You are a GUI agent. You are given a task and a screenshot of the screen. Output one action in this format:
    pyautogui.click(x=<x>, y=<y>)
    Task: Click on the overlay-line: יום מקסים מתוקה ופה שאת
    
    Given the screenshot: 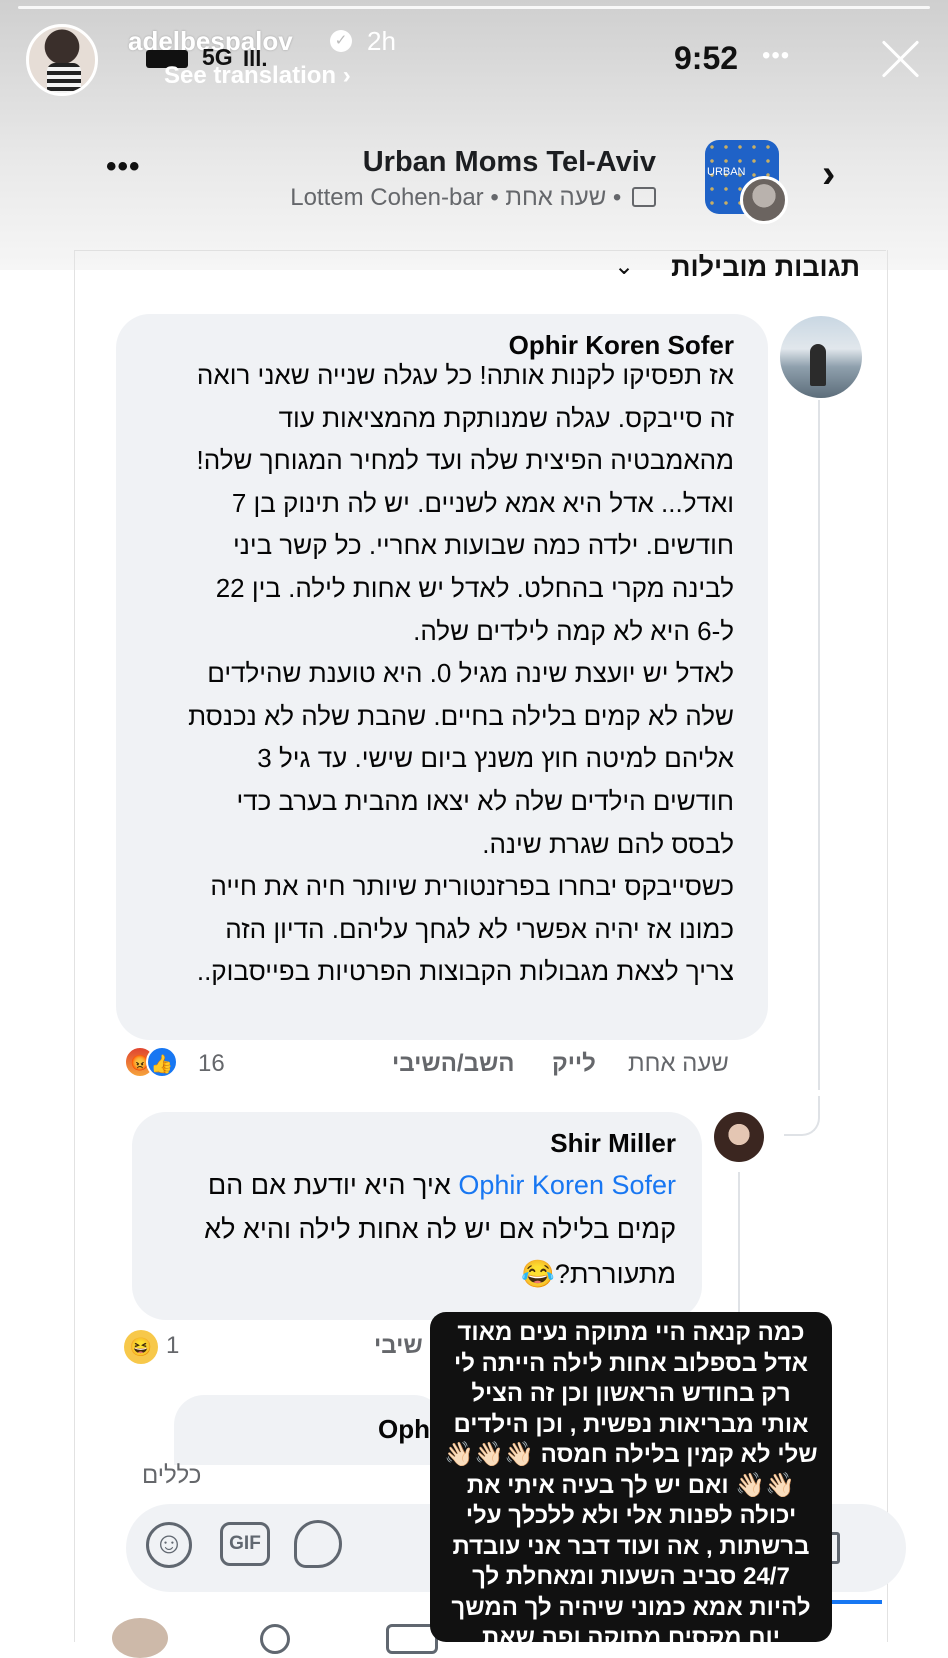 What is the action you would take?
    pyautogui.click(x=631, y=1633)
    